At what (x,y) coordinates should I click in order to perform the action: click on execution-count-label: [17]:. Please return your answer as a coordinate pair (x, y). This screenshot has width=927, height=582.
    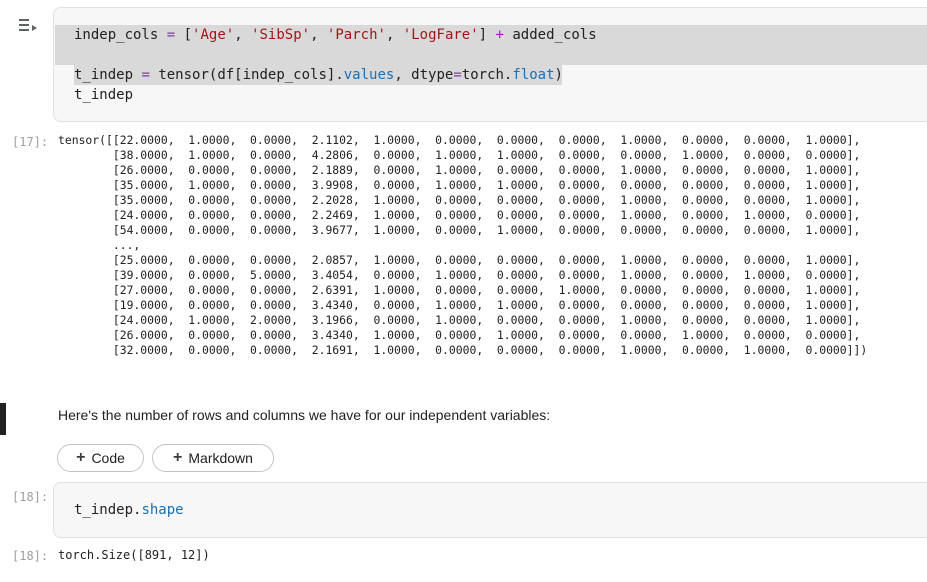
    Looking at the image, I should click on (30, 142).